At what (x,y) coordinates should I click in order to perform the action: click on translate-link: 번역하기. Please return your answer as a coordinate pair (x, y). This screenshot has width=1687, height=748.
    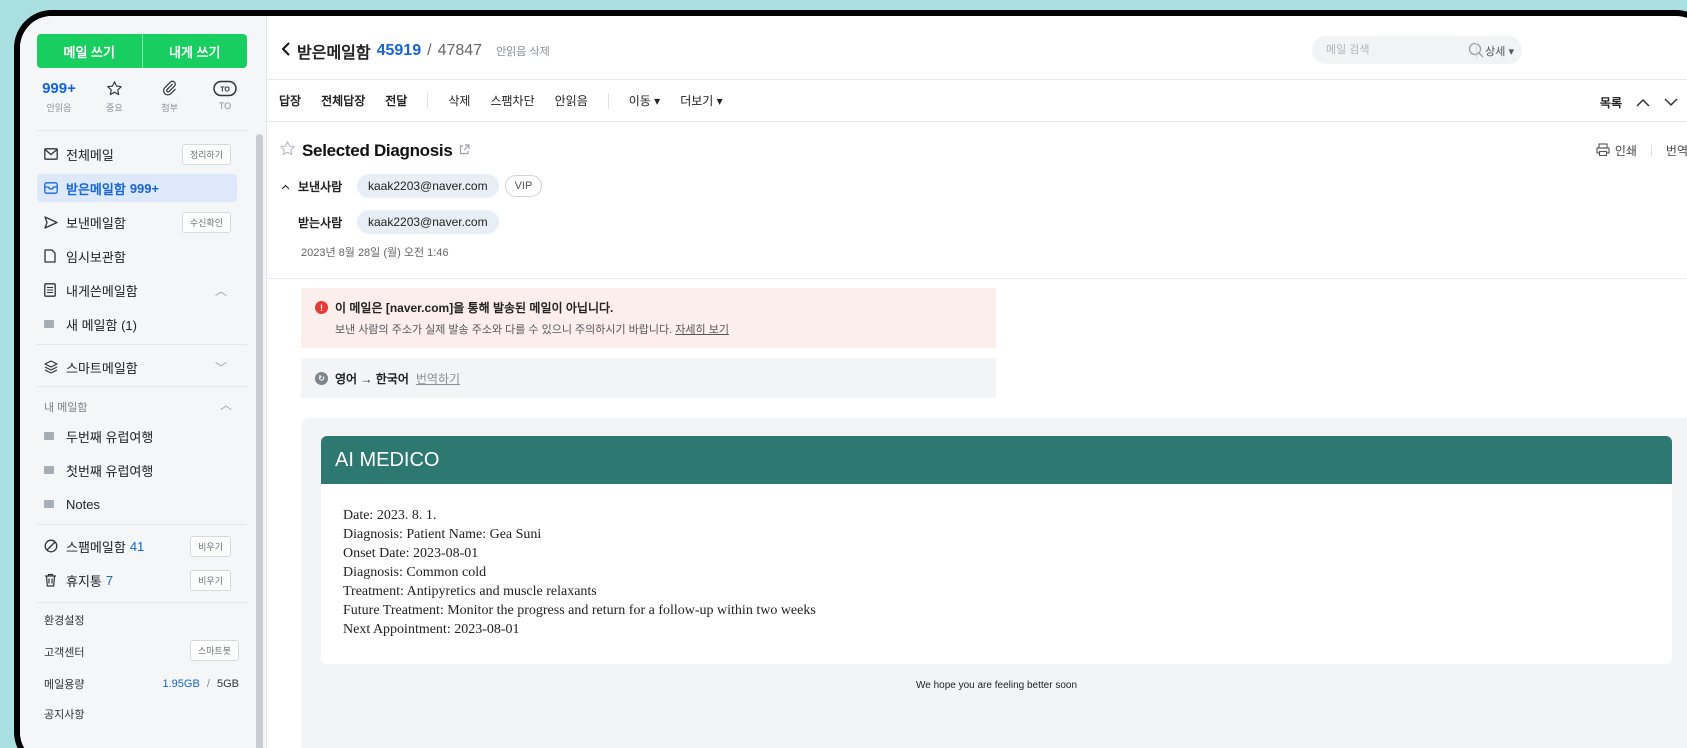
    Looking at the image, I should click on (438, 378).